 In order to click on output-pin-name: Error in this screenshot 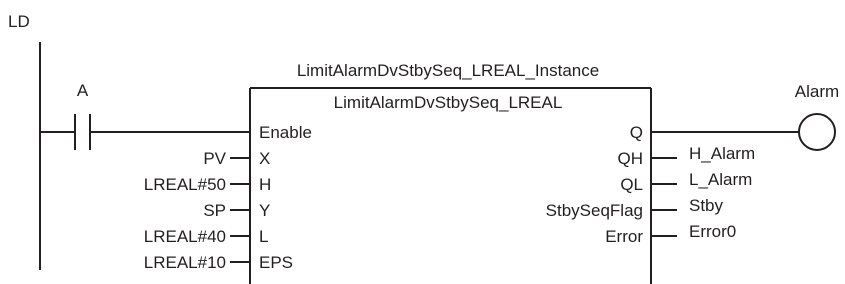, I will do `click(624, 236)`.